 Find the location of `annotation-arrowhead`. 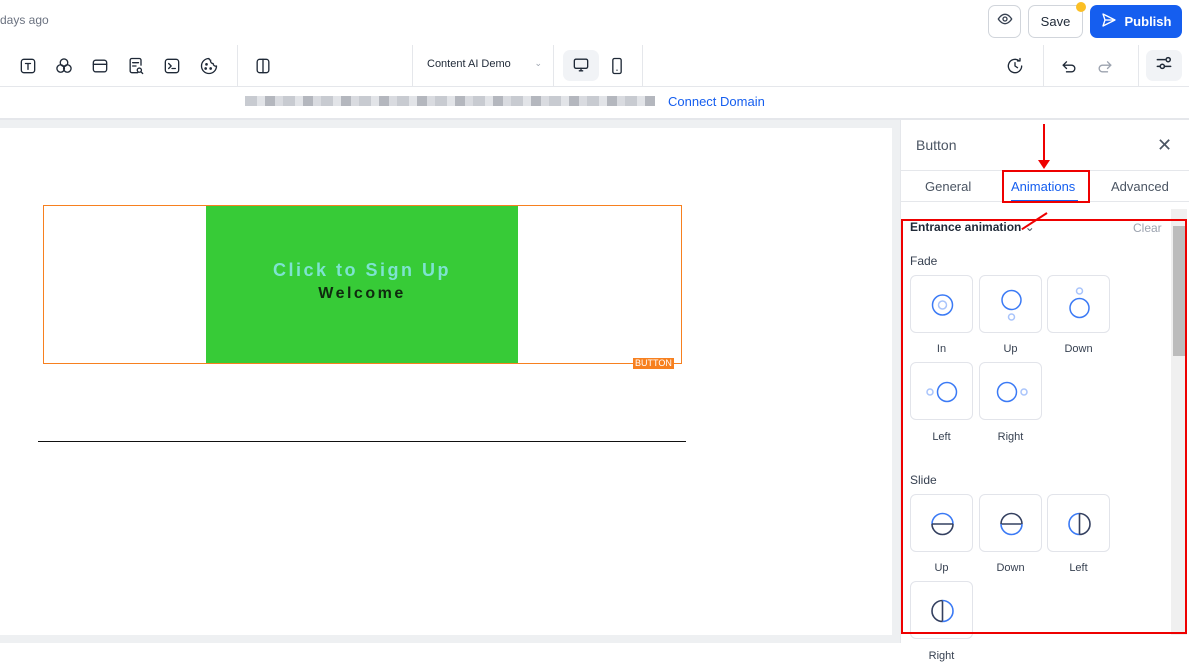

annotation-arrowhead is located at coordinates (1044, 164).